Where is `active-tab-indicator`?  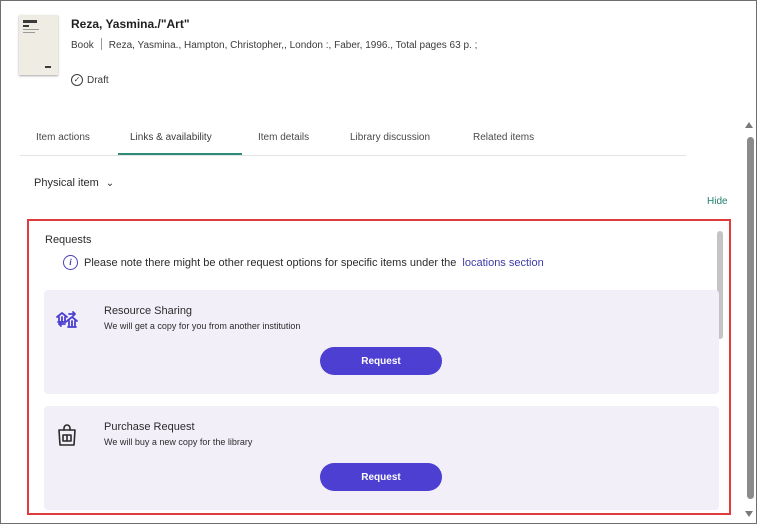
active-tab-indicator is located at coordinates (180, 154).